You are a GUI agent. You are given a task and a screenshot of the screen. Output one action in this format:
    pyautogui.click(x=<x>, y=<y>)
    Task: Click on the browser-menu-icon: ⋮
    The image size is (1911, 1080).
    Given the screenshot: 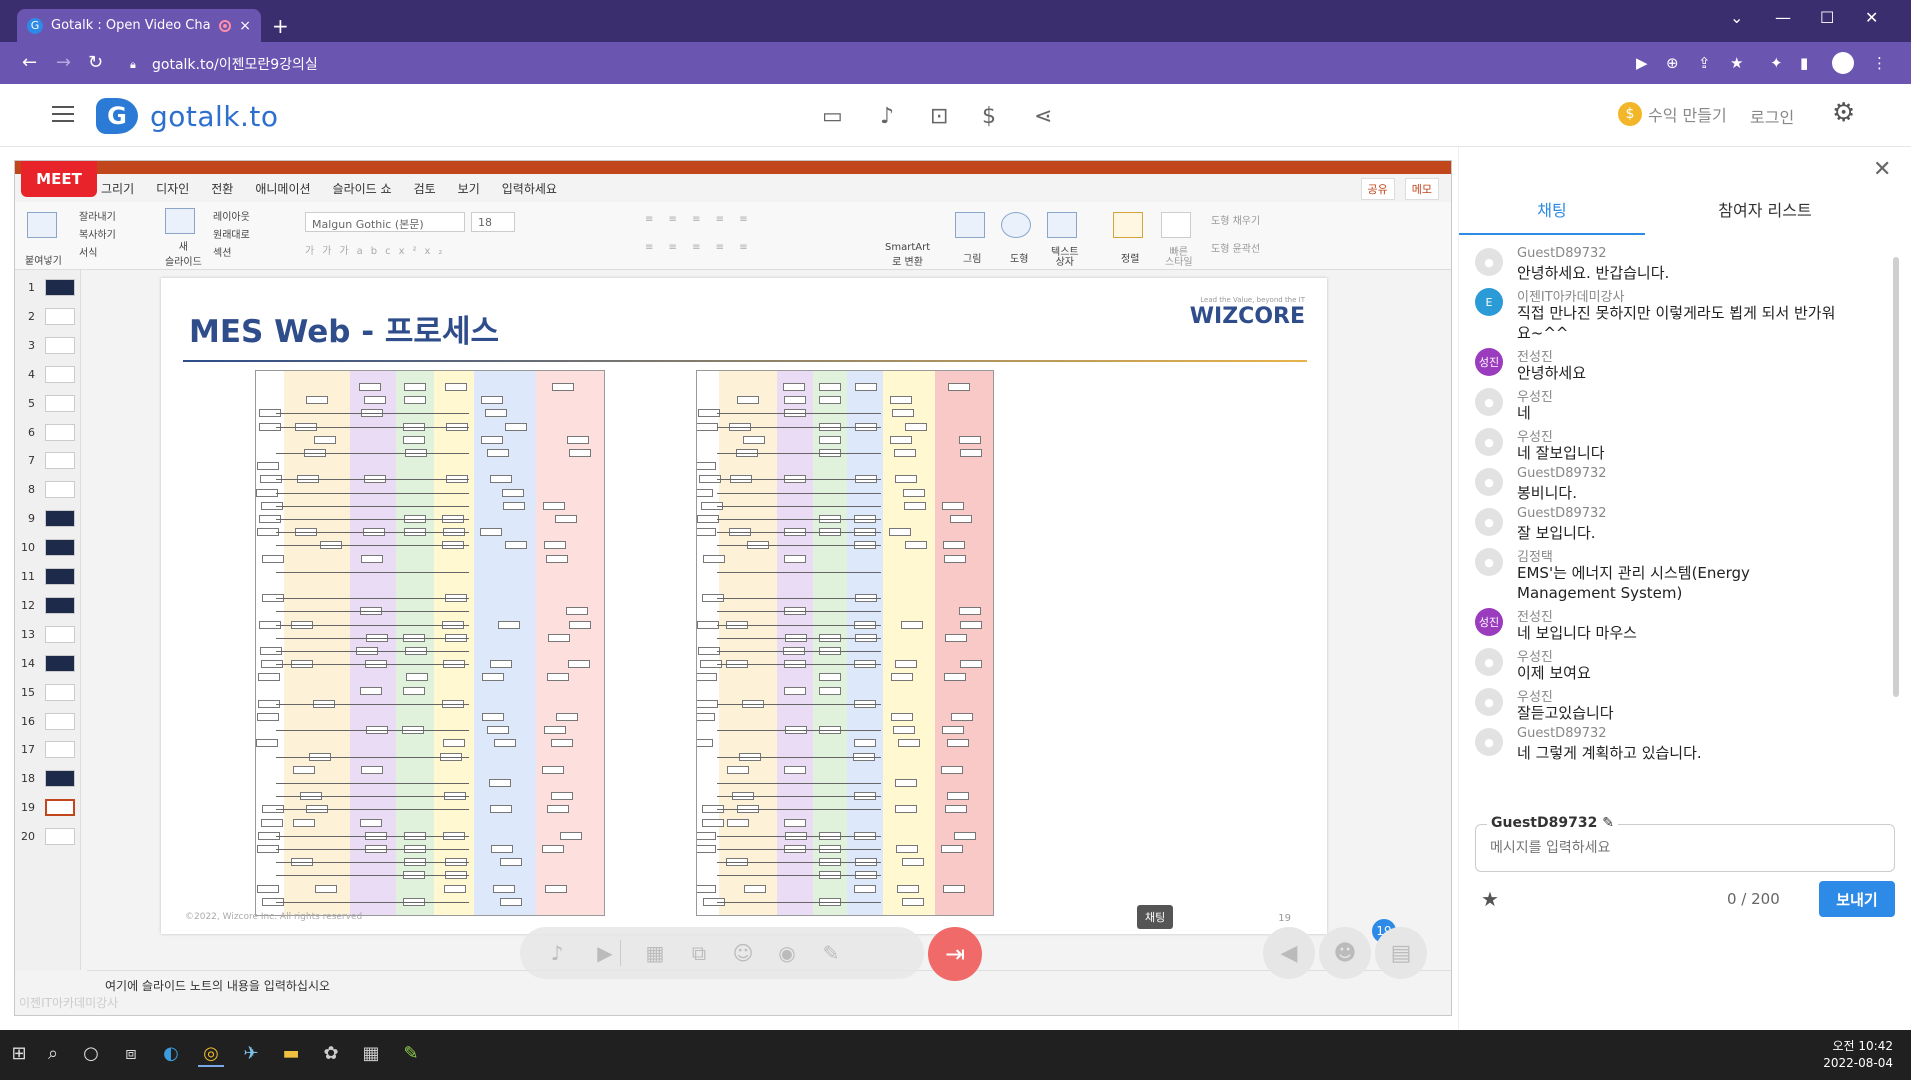 What is the action you would take?
    pyautogui.click(x=1879, y=63)
    